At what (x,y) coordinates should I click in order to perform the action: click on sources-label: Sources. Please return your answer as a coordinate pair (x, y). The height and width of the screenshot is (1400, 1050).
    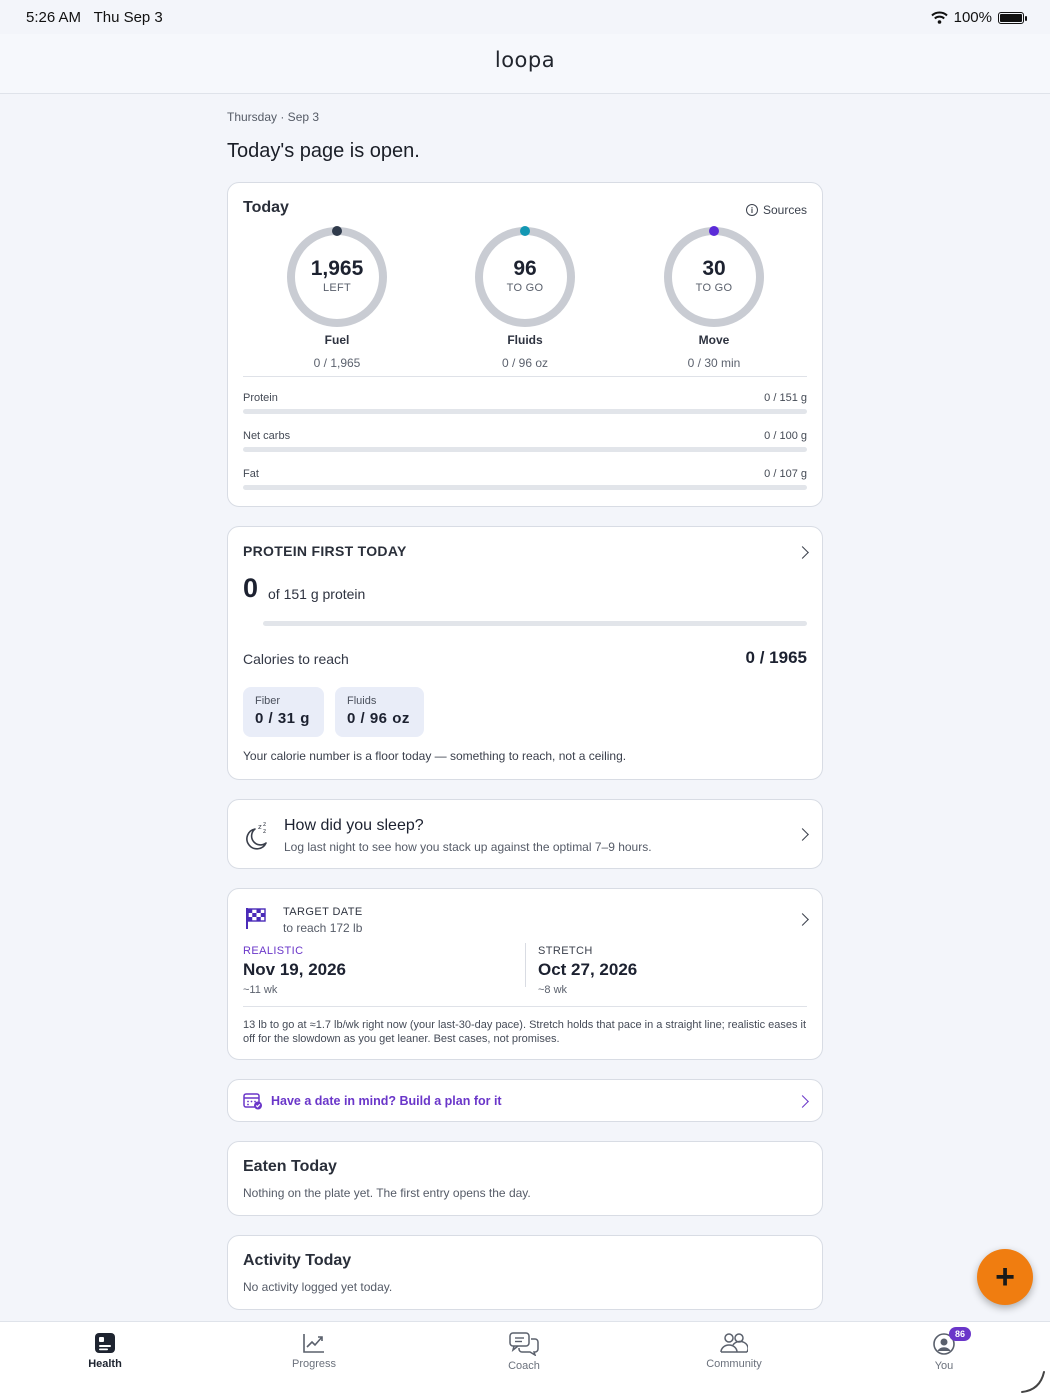
    Looking at the image, I should click on (784, 210).